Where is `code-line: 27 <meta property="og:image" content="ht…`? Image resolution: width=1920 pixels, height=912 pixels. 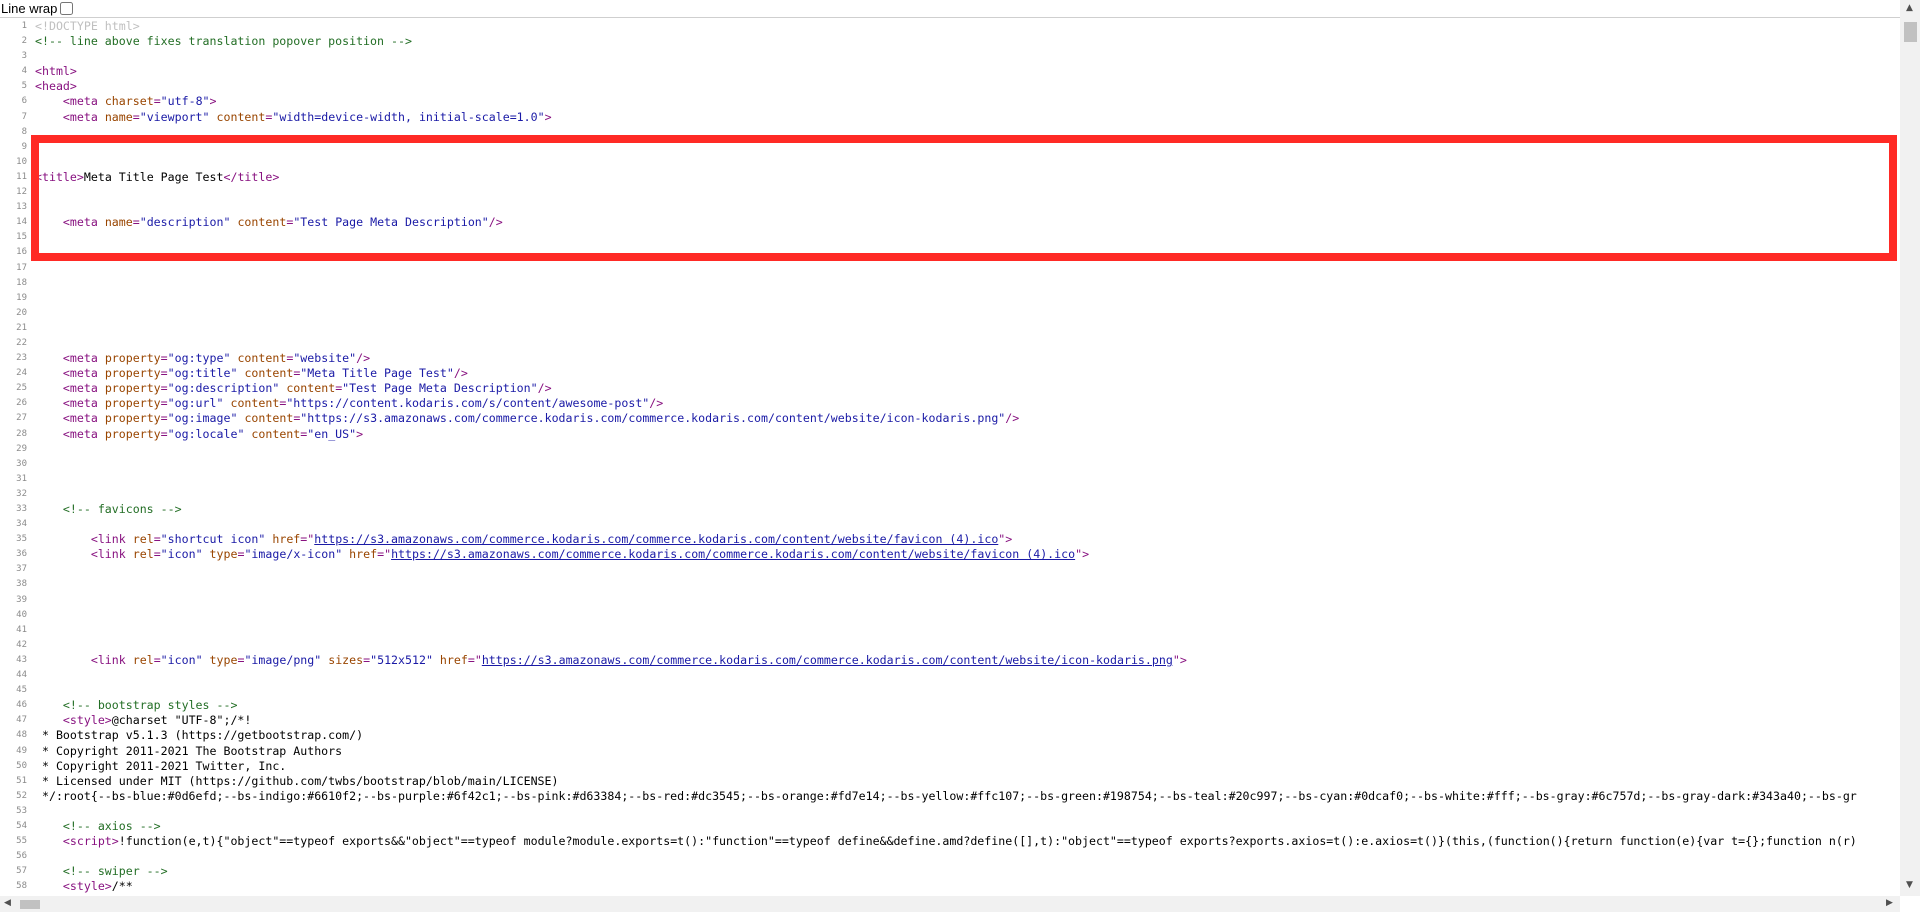
code-line: 27 <meta property="og:image" content="ht… is located at coordinates (950, 418).